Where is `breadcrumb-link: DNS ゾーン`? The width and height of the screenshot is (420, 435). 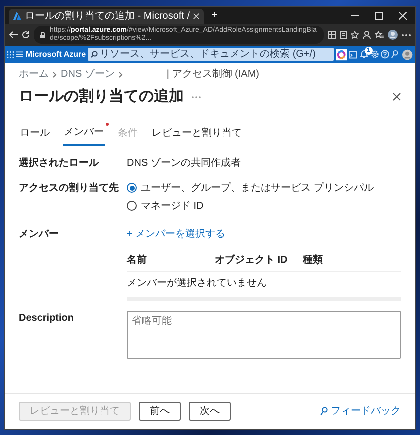
breadcrumb-link: DNS ゾーン is located at coordinates (88, 74).